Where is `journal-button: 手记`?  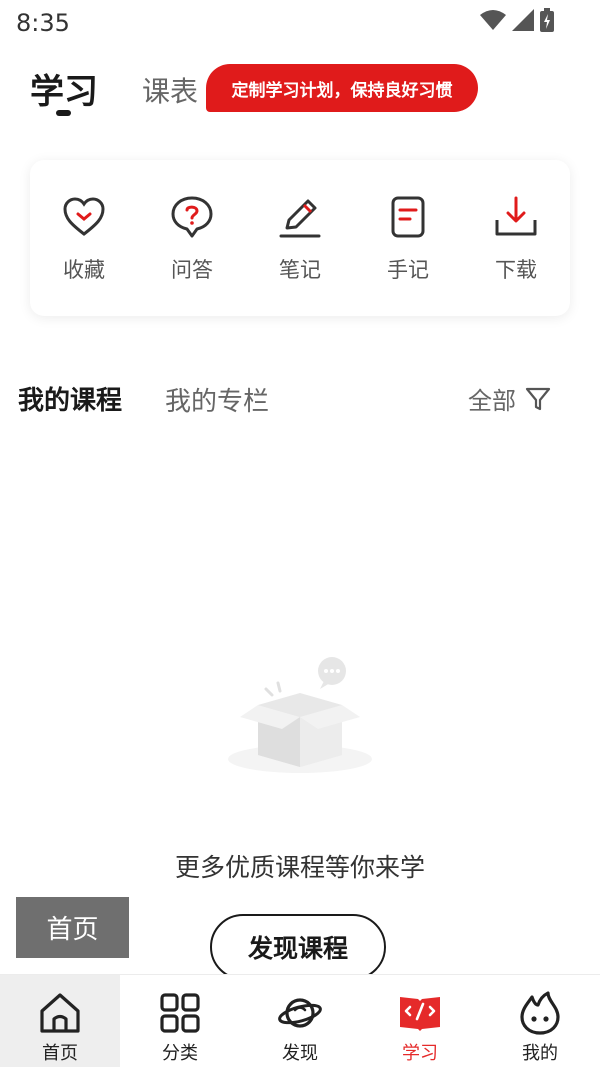 journal-button: 手记 is located at coordinates (408, 238).